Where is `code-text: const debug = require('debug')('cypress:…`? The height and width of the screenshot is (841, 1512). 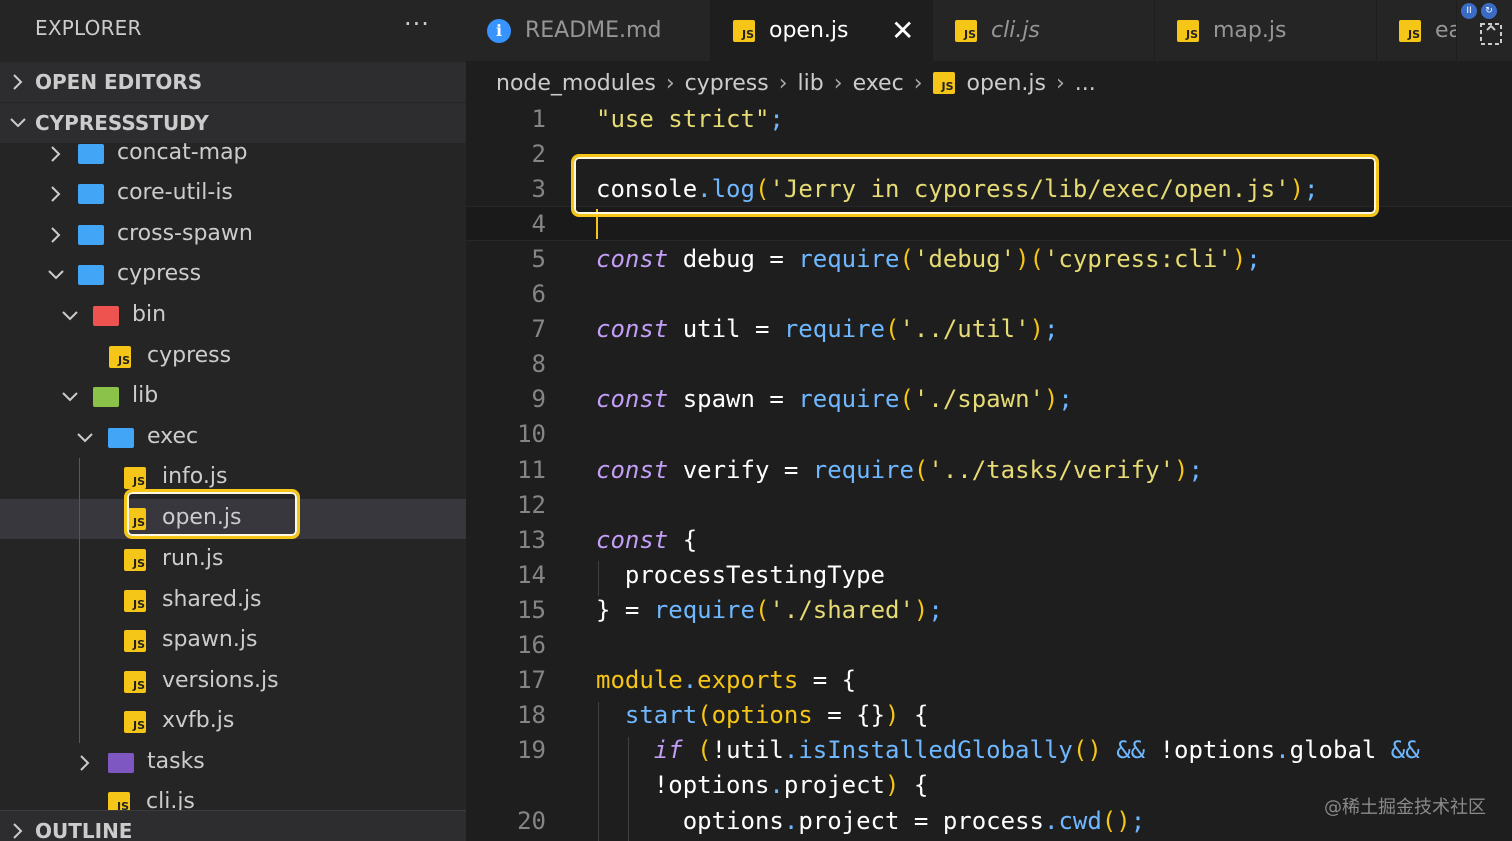 code-text: const debug = require('debug')('cypress:… is located at coordinates (928, 258).